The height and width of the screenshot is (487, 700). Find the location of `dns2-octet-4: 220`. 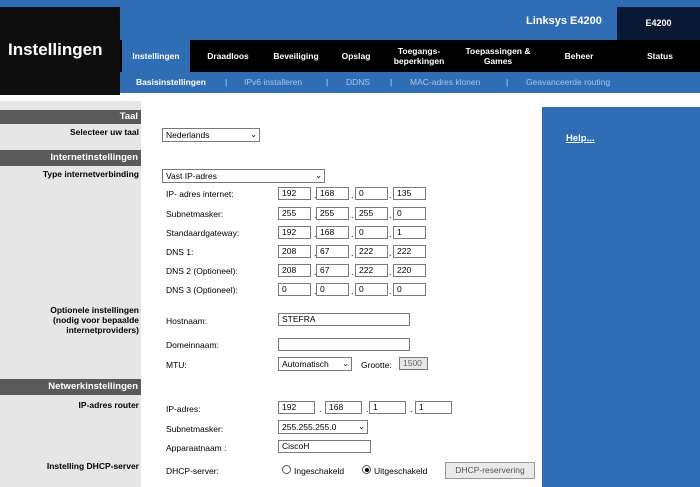

dns2-octet-4: 220 is located at coordinates (409, 270).